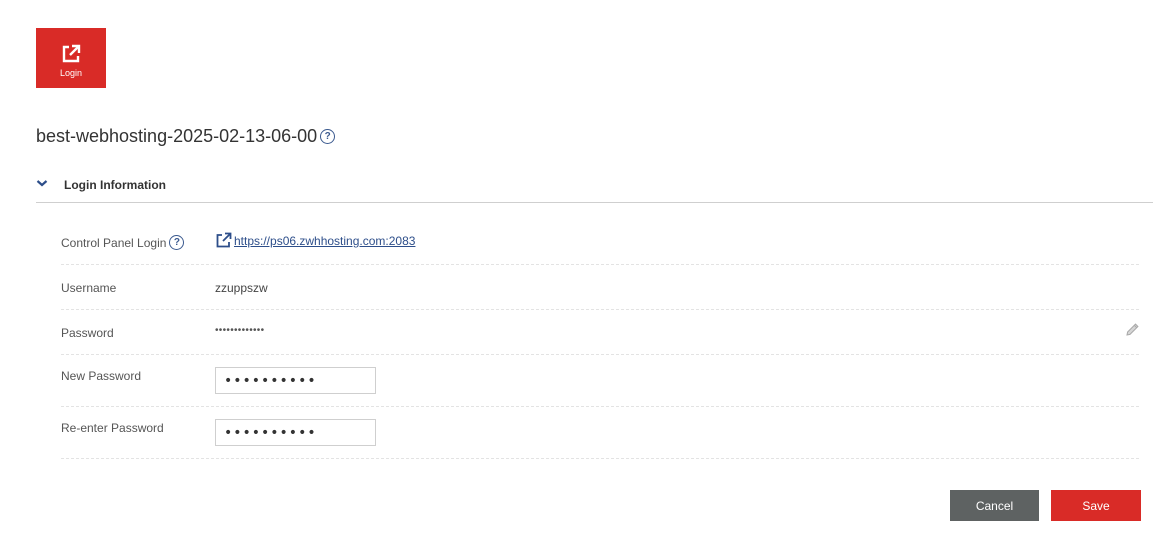 This screenshot has height=537, width=1174. I want to click on password-label: Password, so click(87, 333).